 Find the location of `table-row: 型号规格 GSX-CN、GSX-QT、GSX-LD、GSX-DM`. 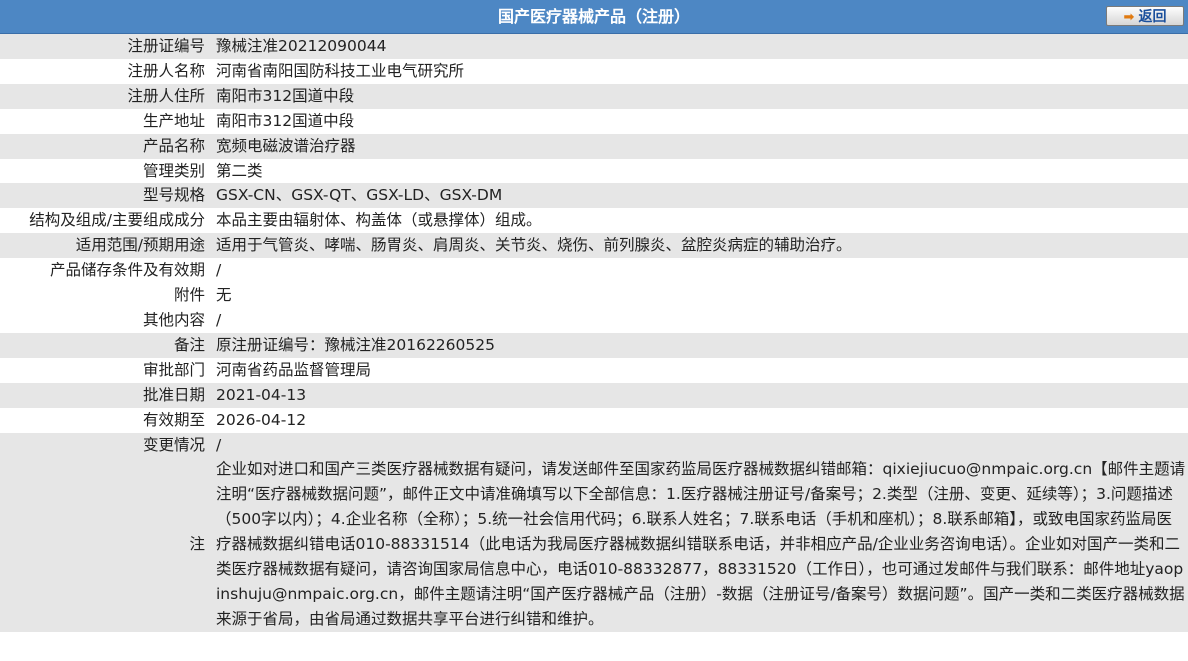

table-row: 型号规格 GSX-CN、GSX-QT、GSX-LD、GSX-DM is located at coordinates (594, 196).